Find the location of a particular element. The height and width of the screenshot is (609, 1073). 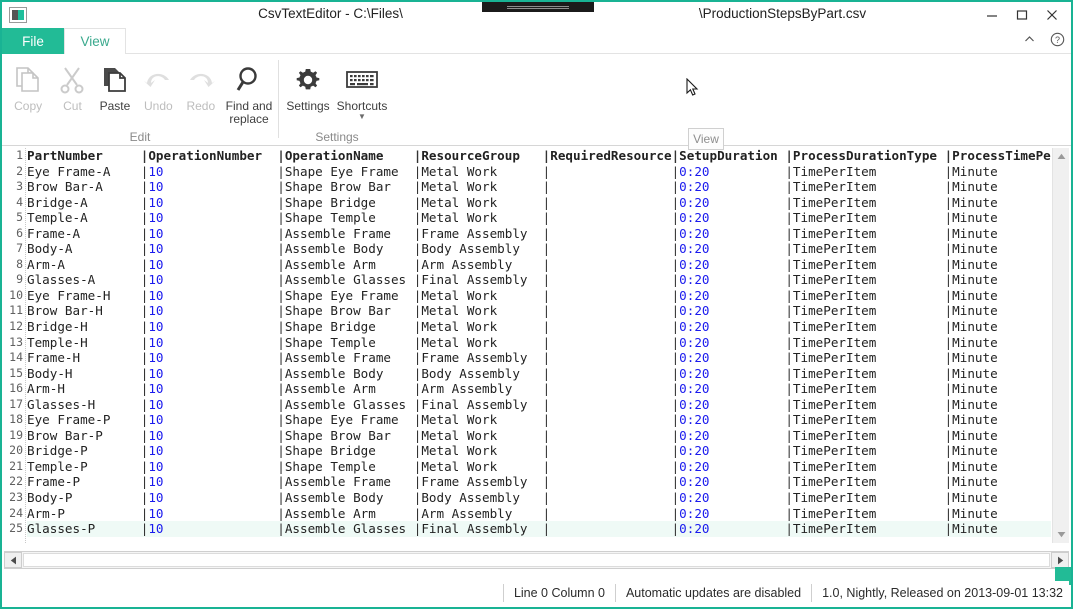

tab-file: File is located at coordinates (33, 41).